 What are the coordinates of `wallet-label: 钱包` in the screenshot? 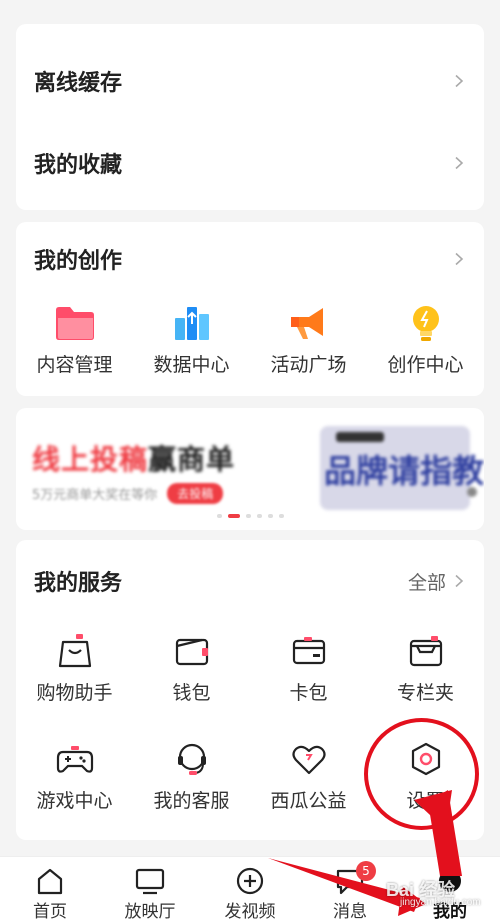 It's located at (191, 693).